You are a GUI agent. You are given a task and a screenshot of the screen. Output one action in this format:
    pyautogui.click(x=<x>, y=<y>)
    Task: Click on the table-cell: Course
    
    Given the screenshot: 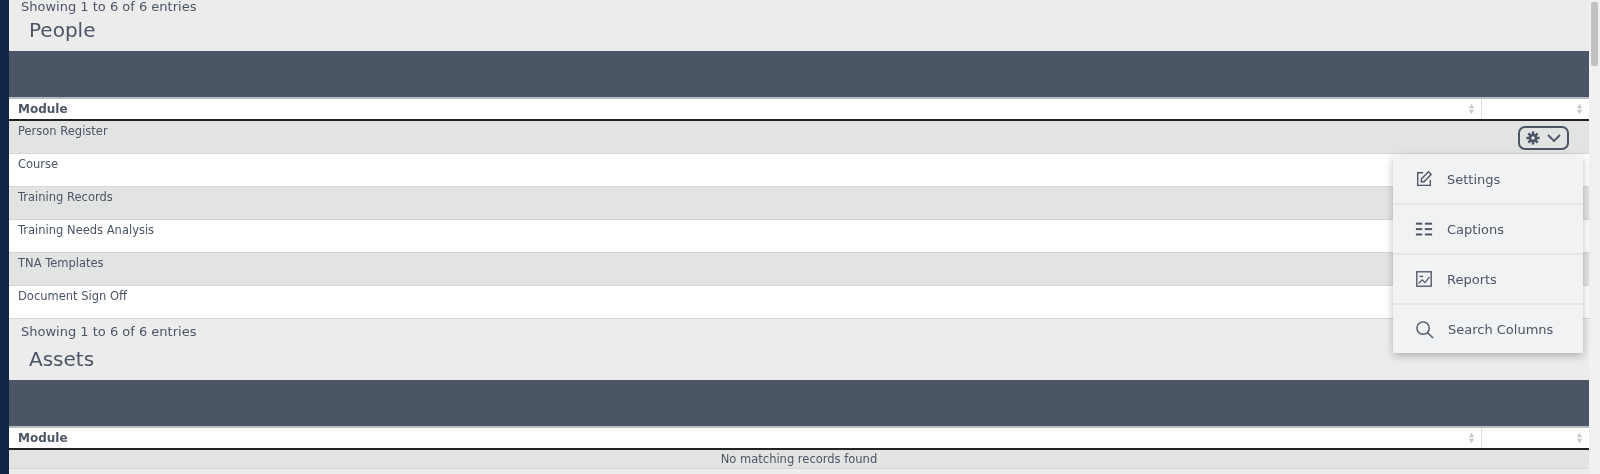 What is the action you would take?
    pyautogui.click(x=38, y=164)
    